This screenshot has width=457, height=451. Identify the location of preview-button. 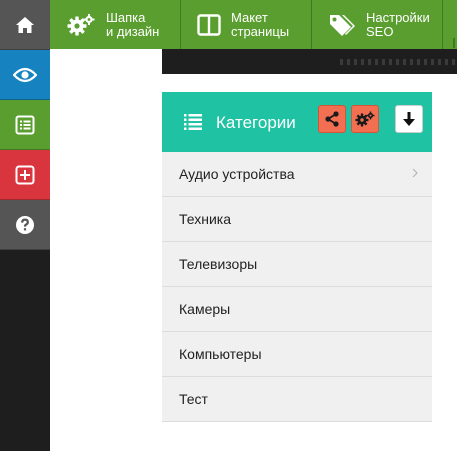
(25, 75).